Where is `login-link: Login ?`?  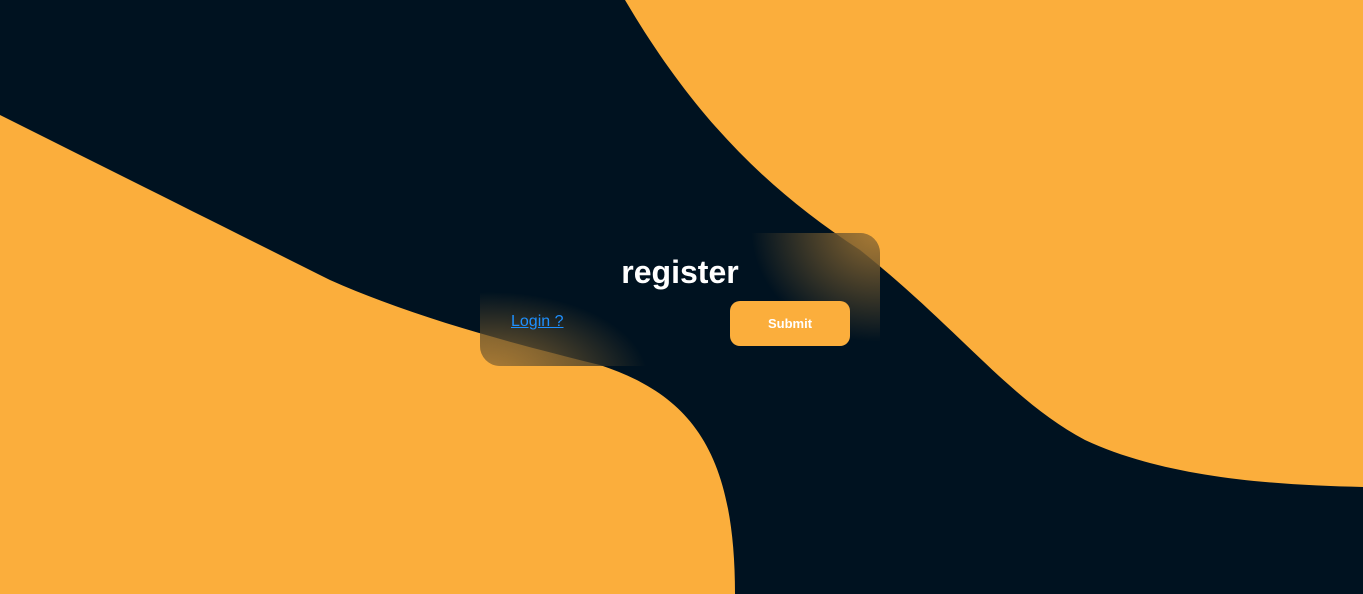 login-link: Login ? is located at coordinates (537, 322).